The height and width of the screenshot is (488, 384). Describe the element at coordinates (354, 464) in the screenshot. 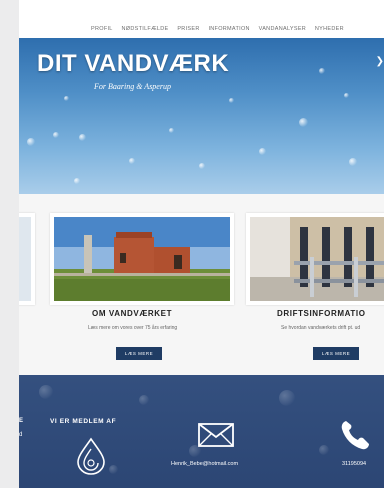

I see `footer-phone: 31195094` at that location.